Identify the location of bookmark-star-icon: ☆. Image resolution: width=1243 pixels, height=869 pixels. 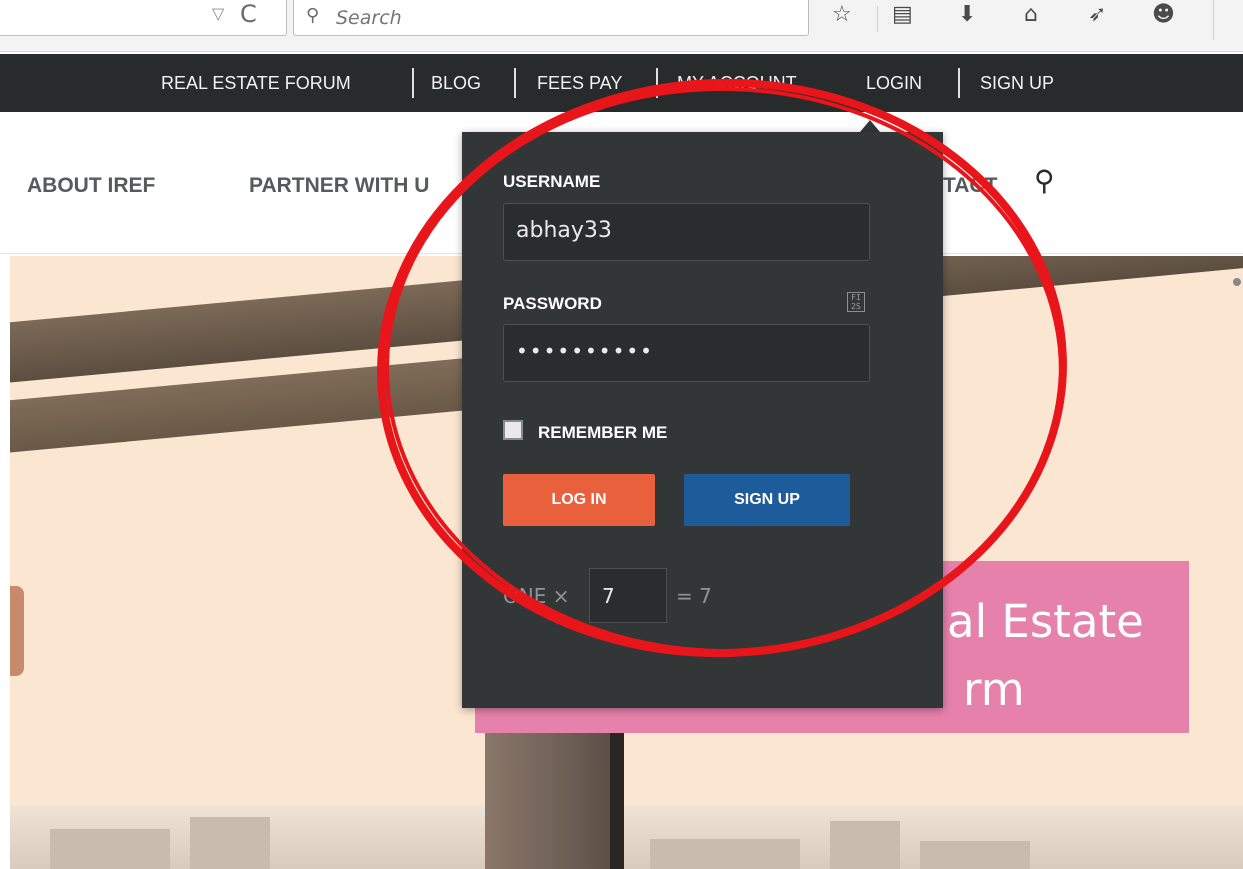
(842, 14).